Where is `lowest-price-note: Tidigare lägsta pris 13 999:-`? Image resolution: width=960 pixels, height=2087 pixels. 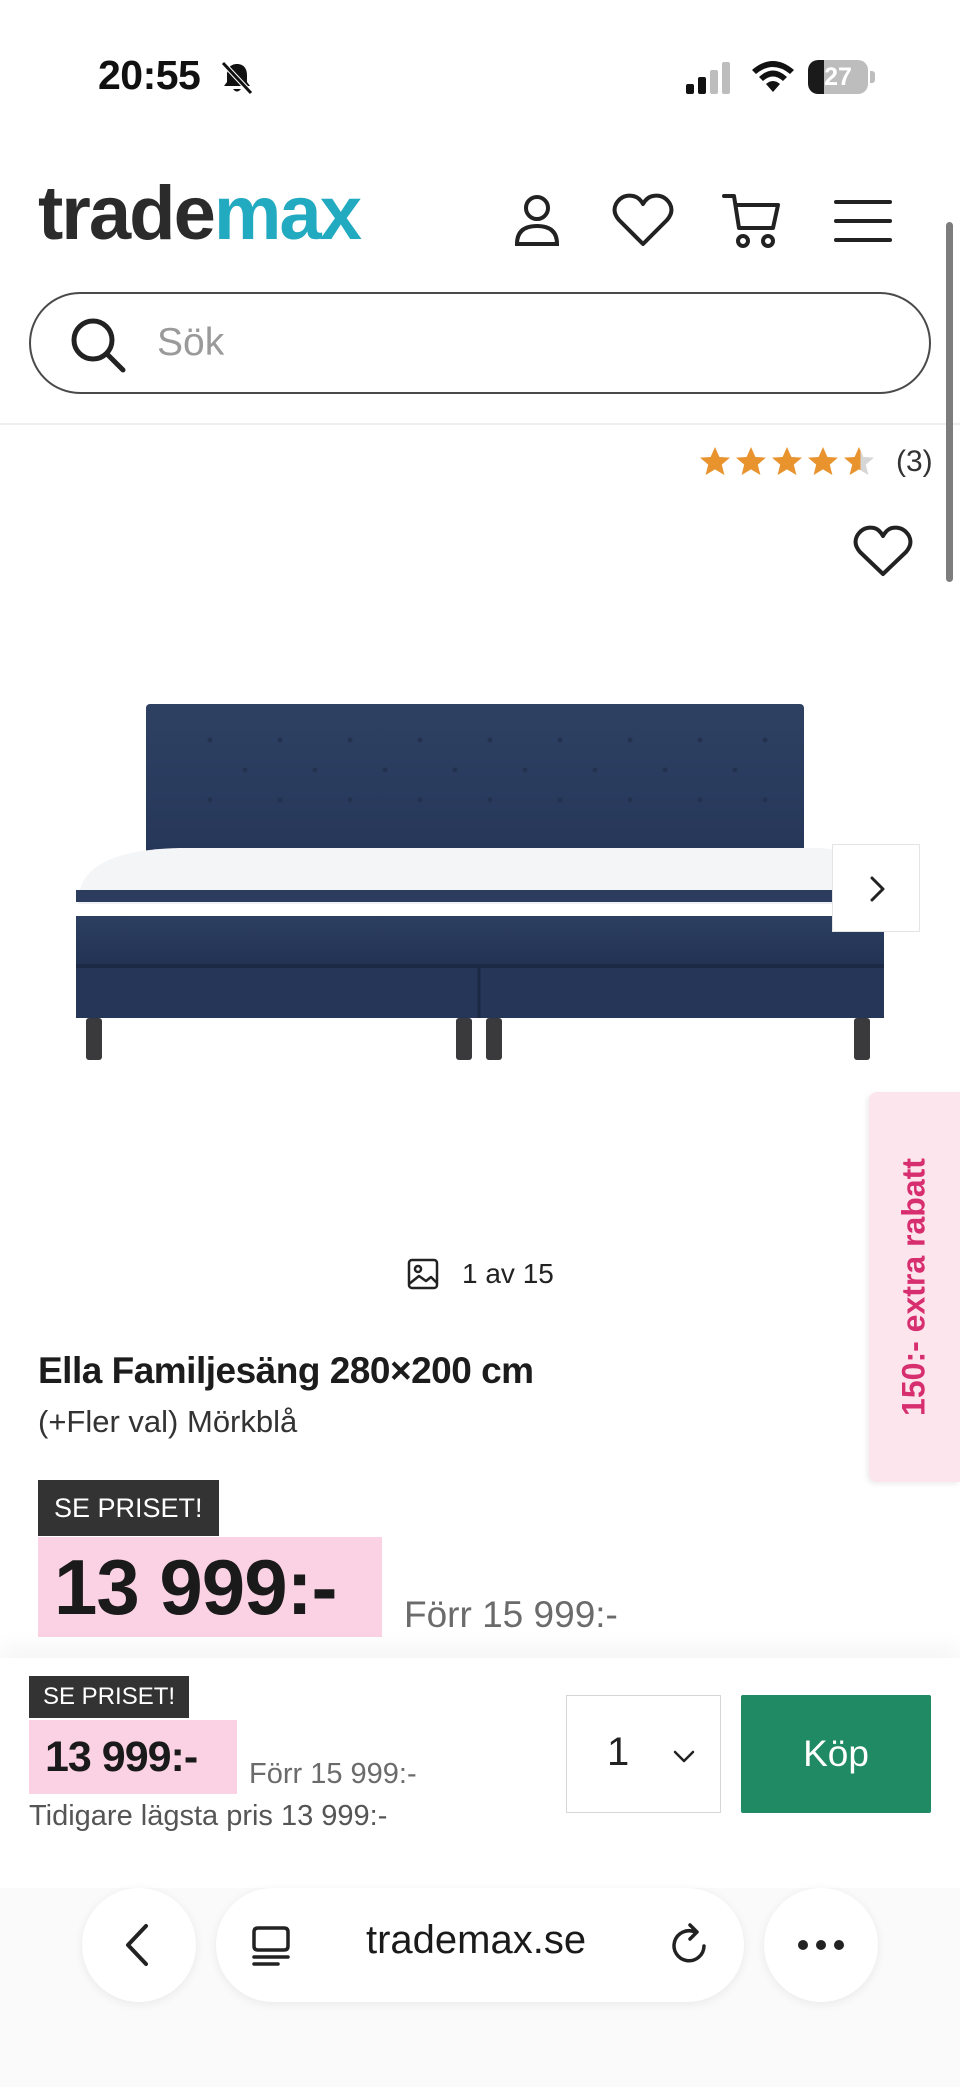
lowest-price-note: Tidigare lägsta pris 13 999:- is located at coordinates (208, 1816).